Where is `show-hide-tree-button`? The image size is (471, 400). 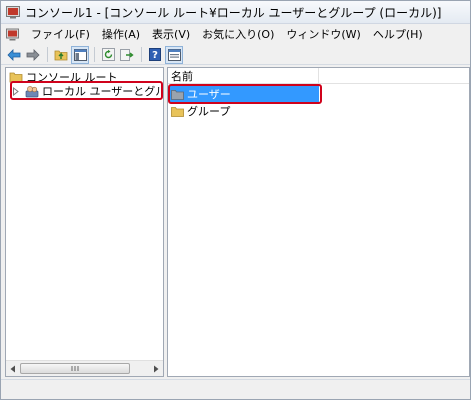
show-hide-tree-button is located at coordinates (80, 54).